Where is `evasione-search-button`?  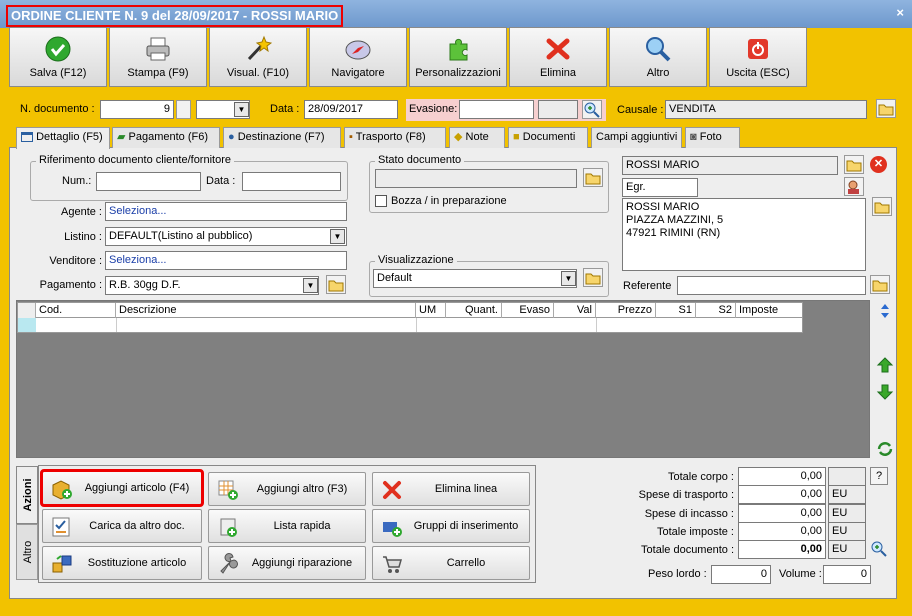 evasione-search-button is located at coordinates (592, 109).